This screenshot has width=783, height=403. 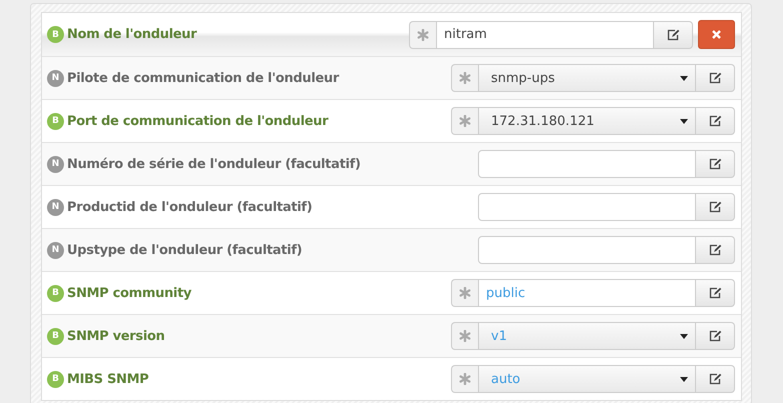 What do you see at coordinates (214, 164) in the screenshot?
I see `field-label: Numéro de série de l'onduleur (facultatif)` at bounding box center [214, 164].